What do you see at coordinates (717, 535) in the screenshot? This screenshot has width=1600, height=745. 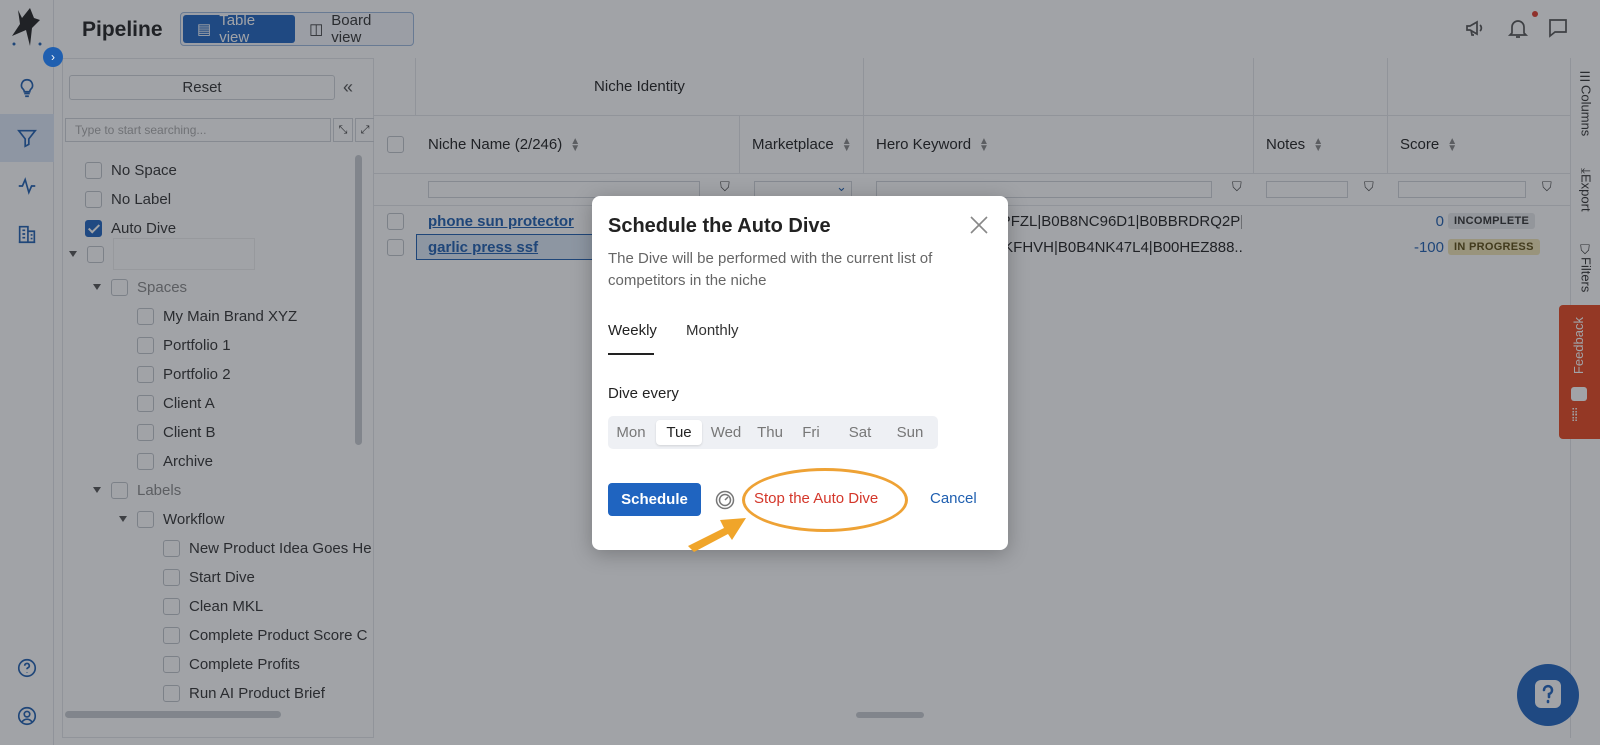 I see `highlight-arrow-icon` at bounding box center [717, 535].